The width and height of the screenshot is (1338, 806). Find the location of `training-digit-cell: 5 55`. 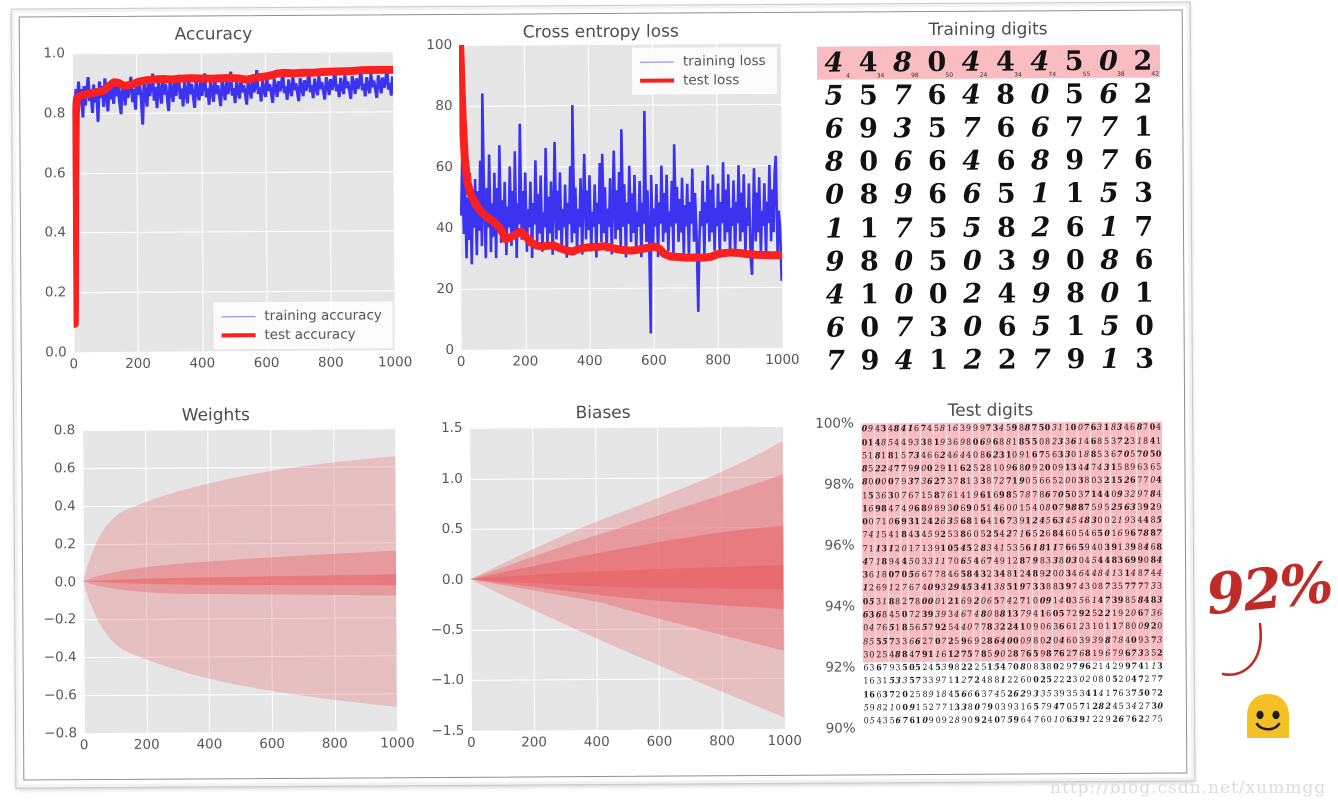

training-digit-cell: 5 55 is located at coordinates (1074, 62).